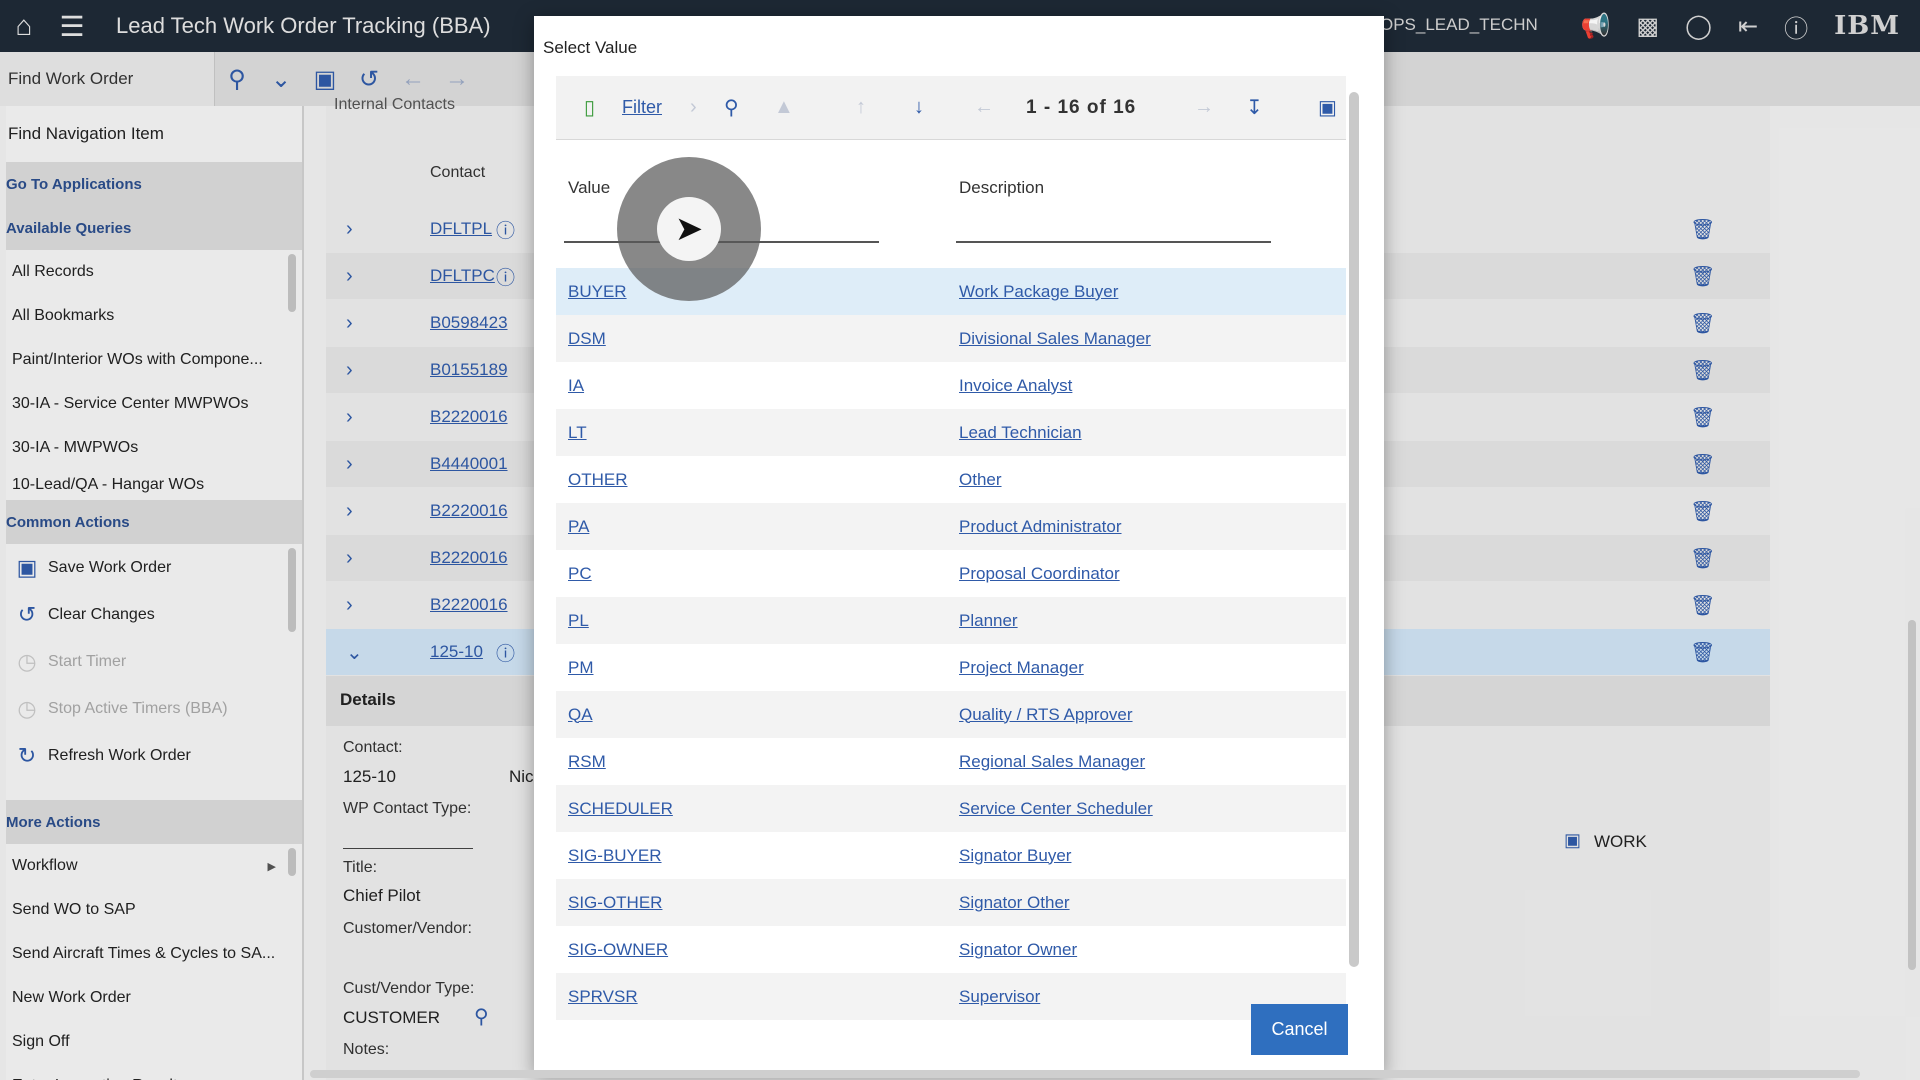  I want to click on value-link: PL, so click(578, 621).